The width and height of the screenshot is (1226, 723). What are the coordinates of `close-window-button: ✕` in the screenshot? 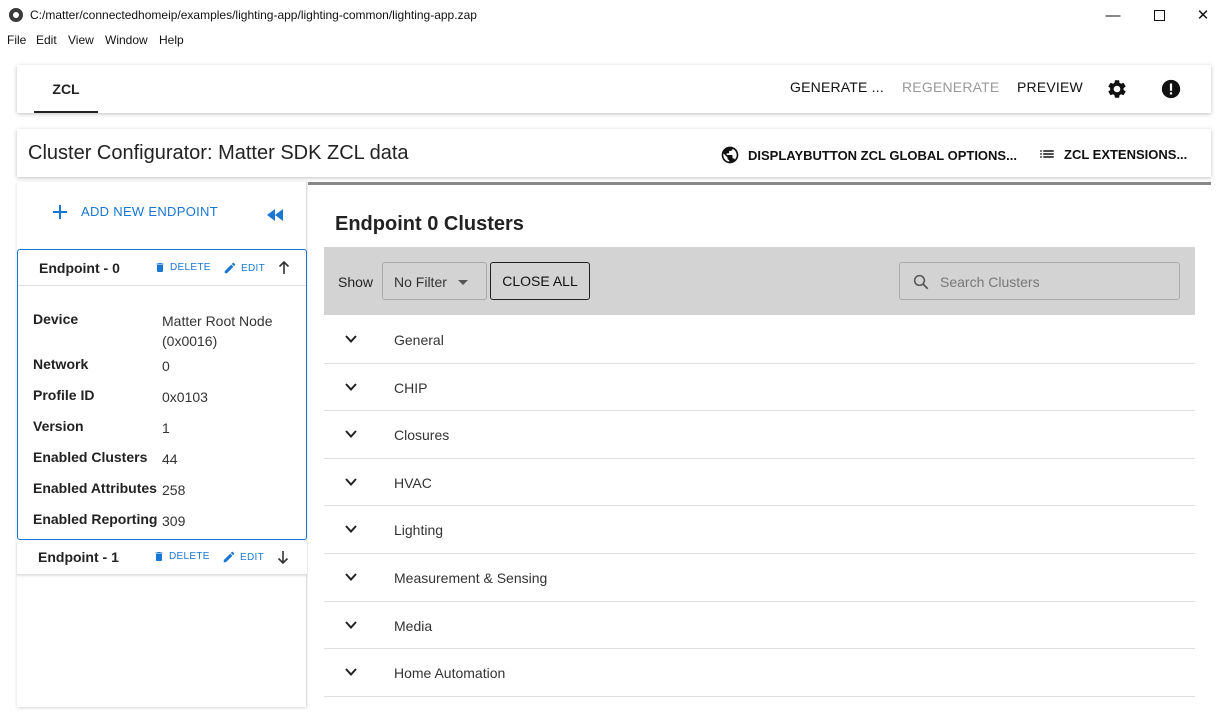 It's located at (1203, 15).